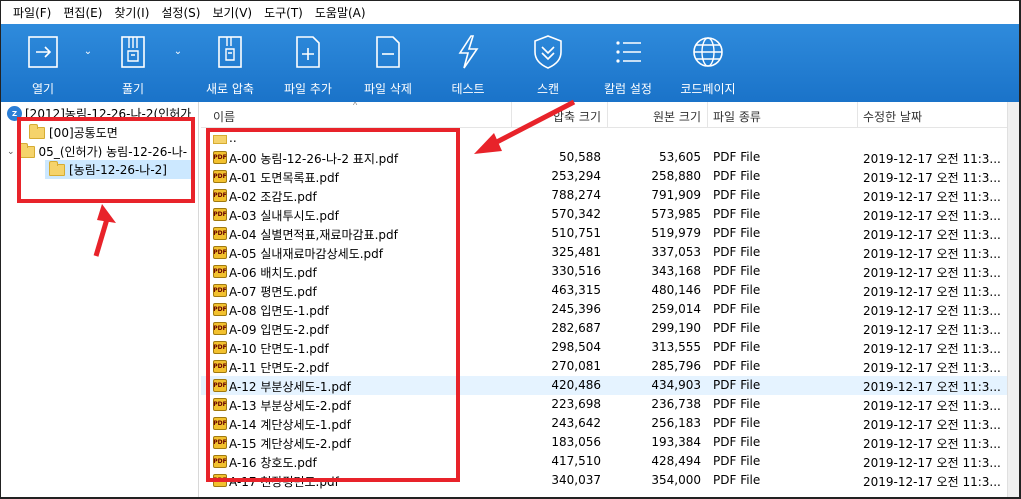 The width and height of the screenshot is (1021, 499). Describe the element at coordinates (708, 52) in the screenshot. I see `globe-icon` at that location.